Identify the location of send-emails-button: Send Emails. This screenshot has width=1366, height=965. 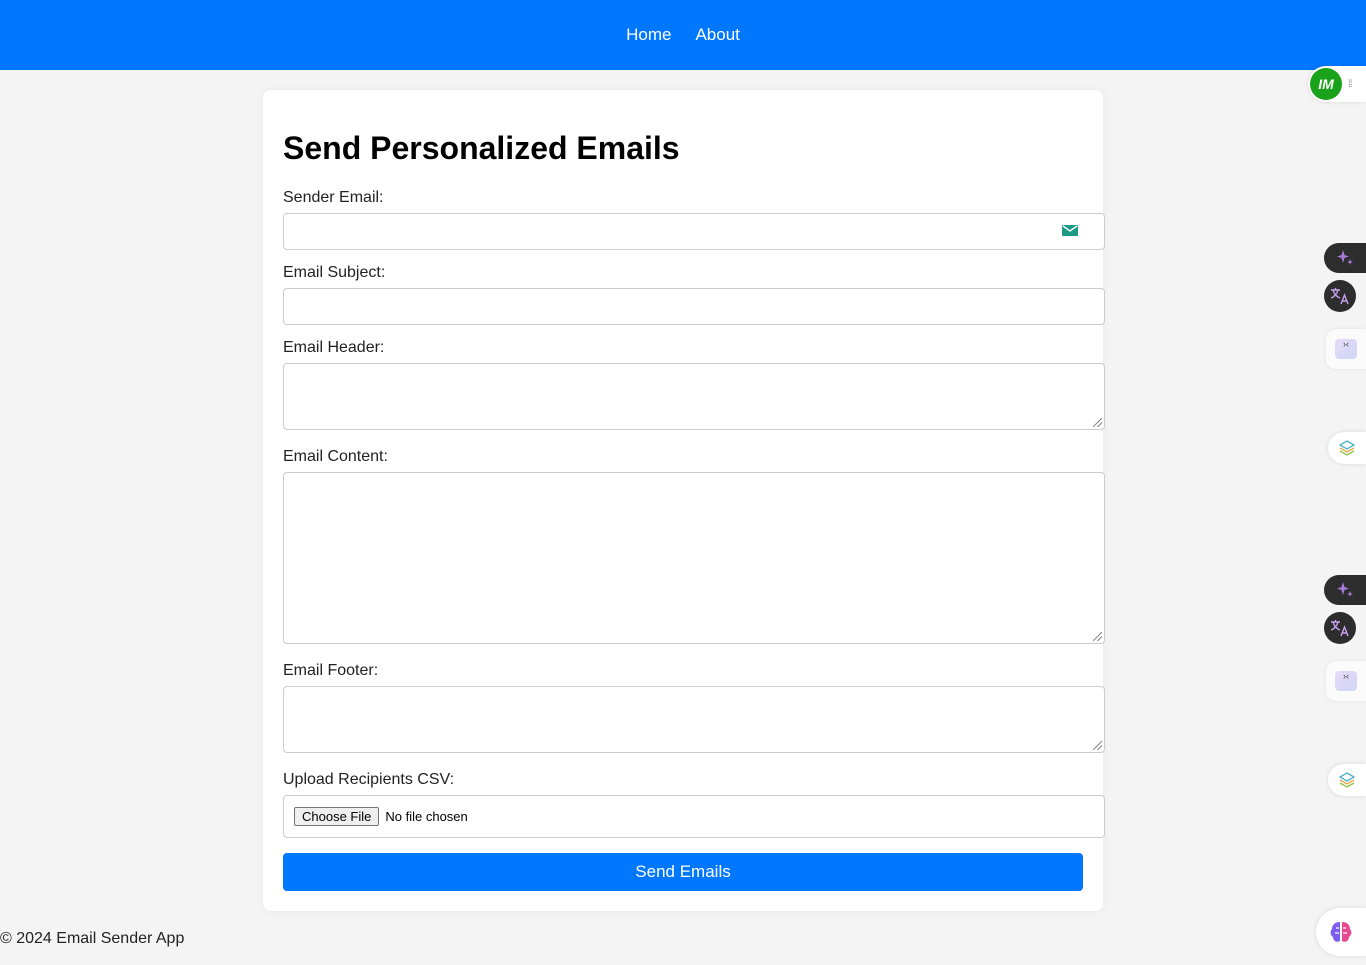
(683, 872).